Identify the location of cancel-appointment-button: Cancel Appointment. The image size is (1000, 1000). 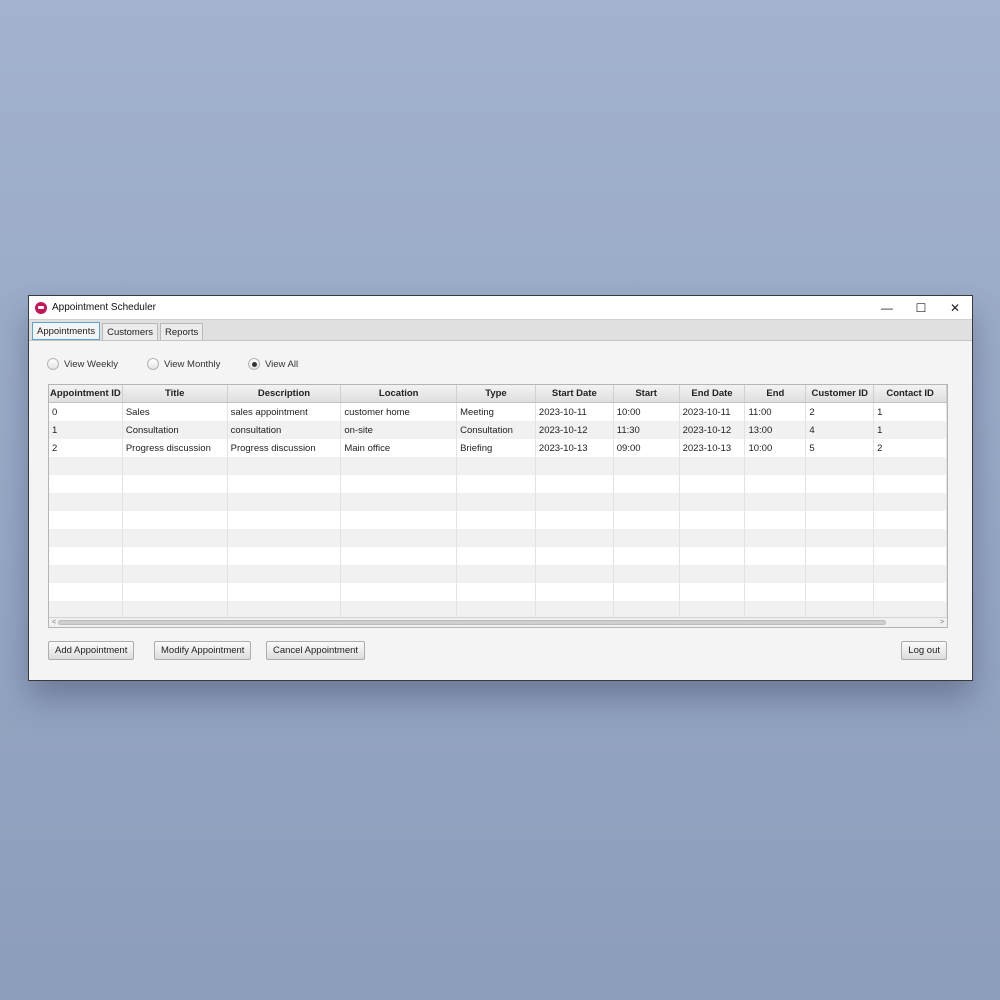
(316, 650).